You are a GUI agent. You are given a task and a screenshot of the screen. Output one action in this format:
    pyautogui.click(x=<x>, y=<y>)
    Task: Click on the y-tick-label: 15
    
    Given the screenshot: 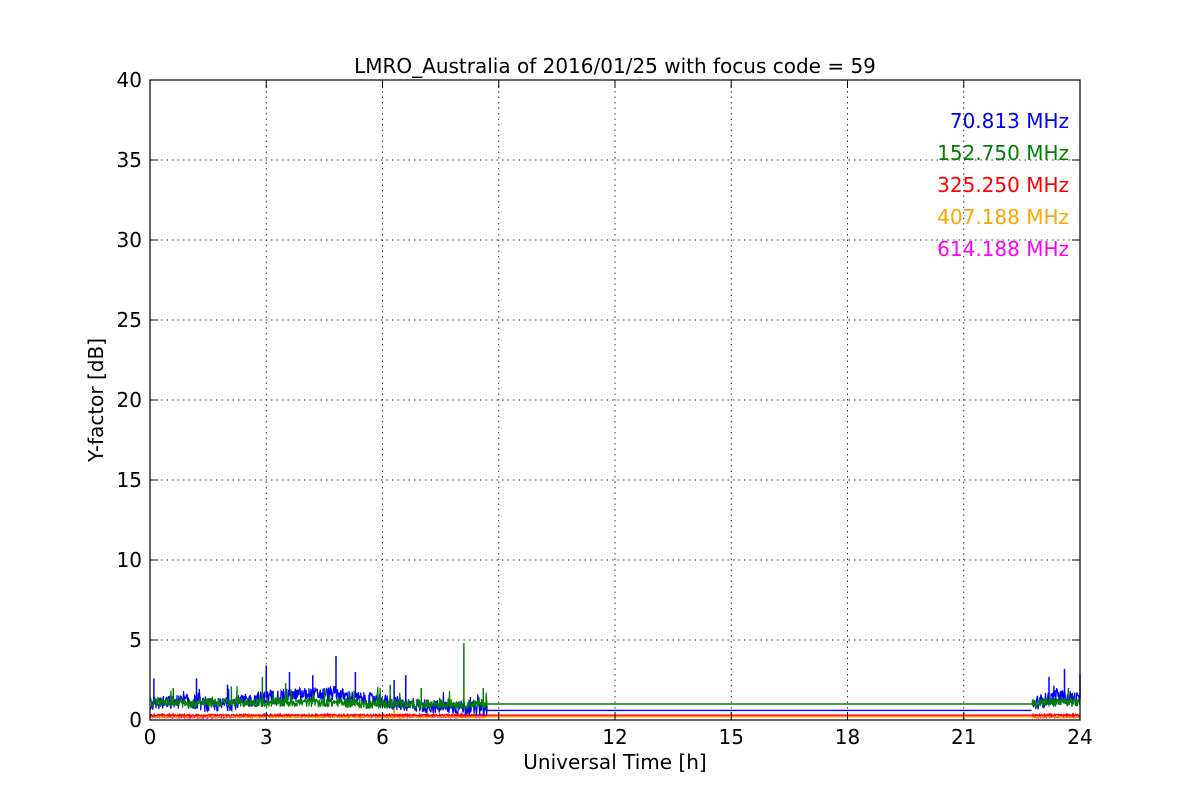 What is the action you would take?
    pyautogui.click(x=129, y=480)
    